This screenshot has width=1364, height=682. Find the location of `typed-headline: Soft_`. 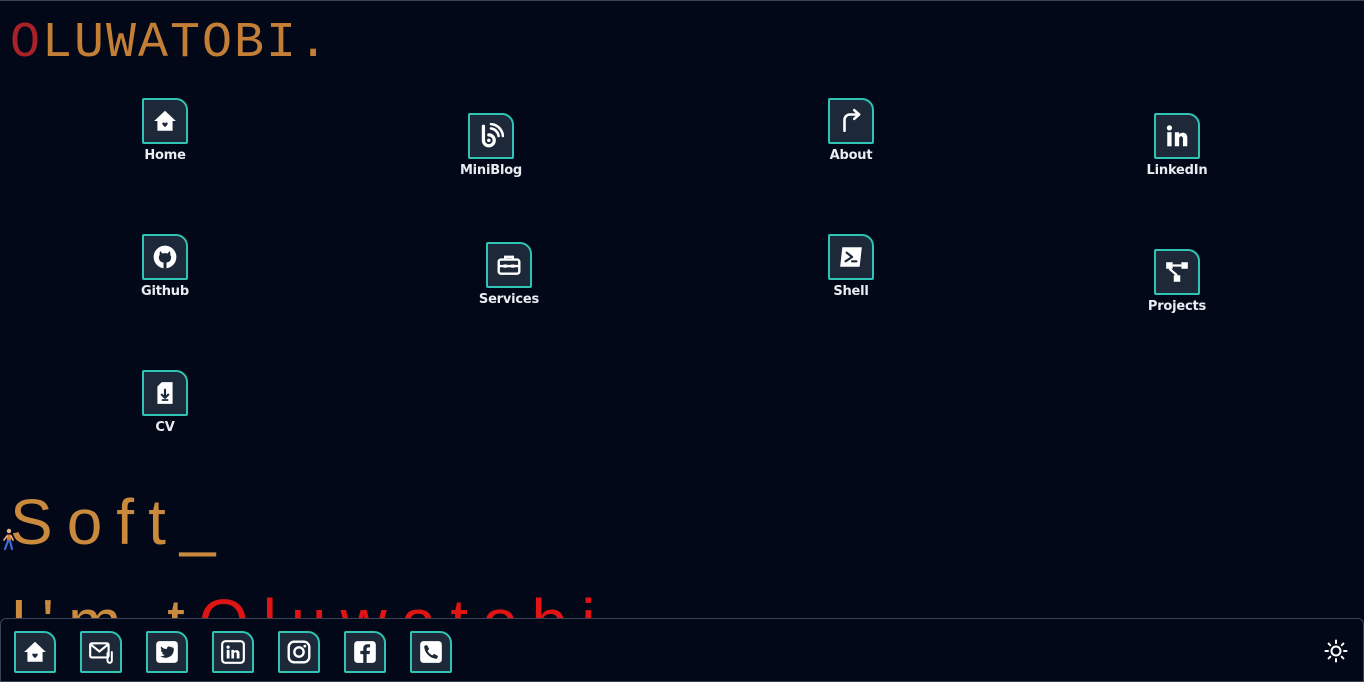

typed-headline: Soft_ is located at coordinates (119, 522).